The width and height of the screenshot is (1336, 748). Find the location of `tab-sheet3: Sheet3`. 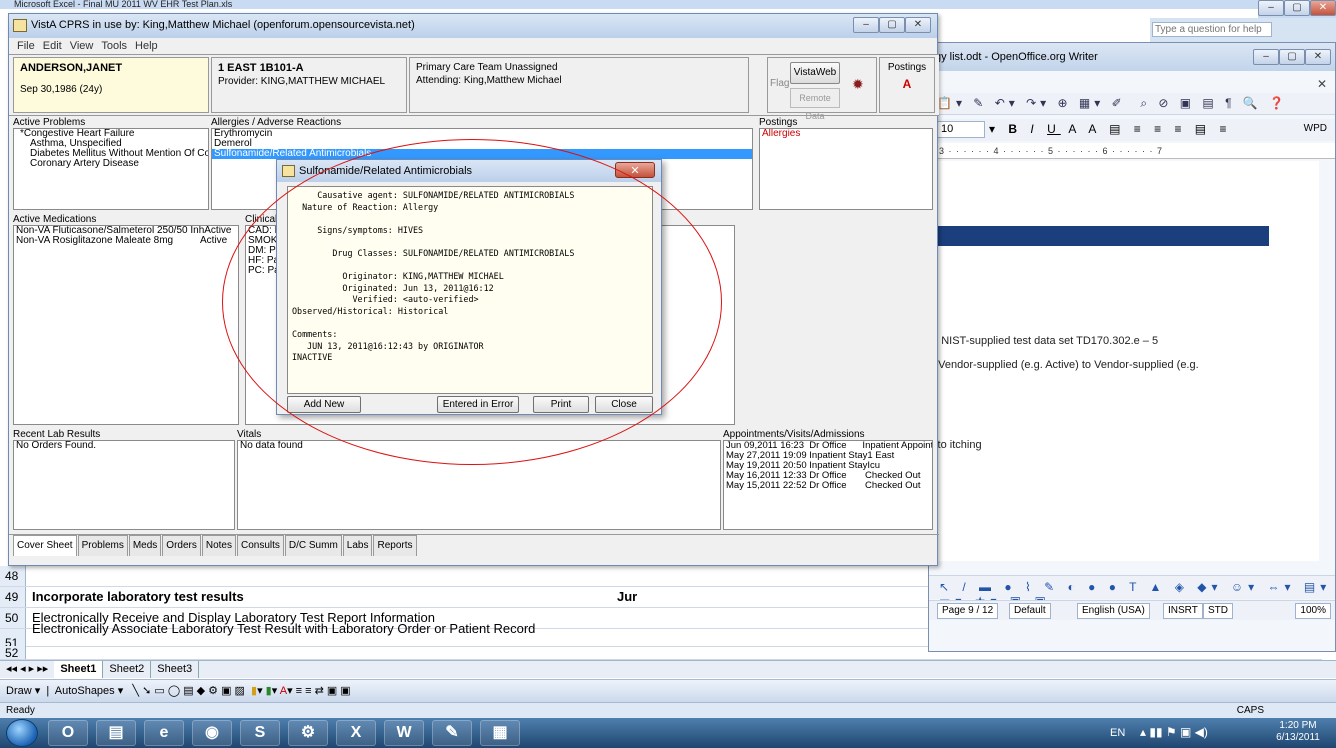

tab-sheet3: Sheet3 is located at coordinates (175, 669).